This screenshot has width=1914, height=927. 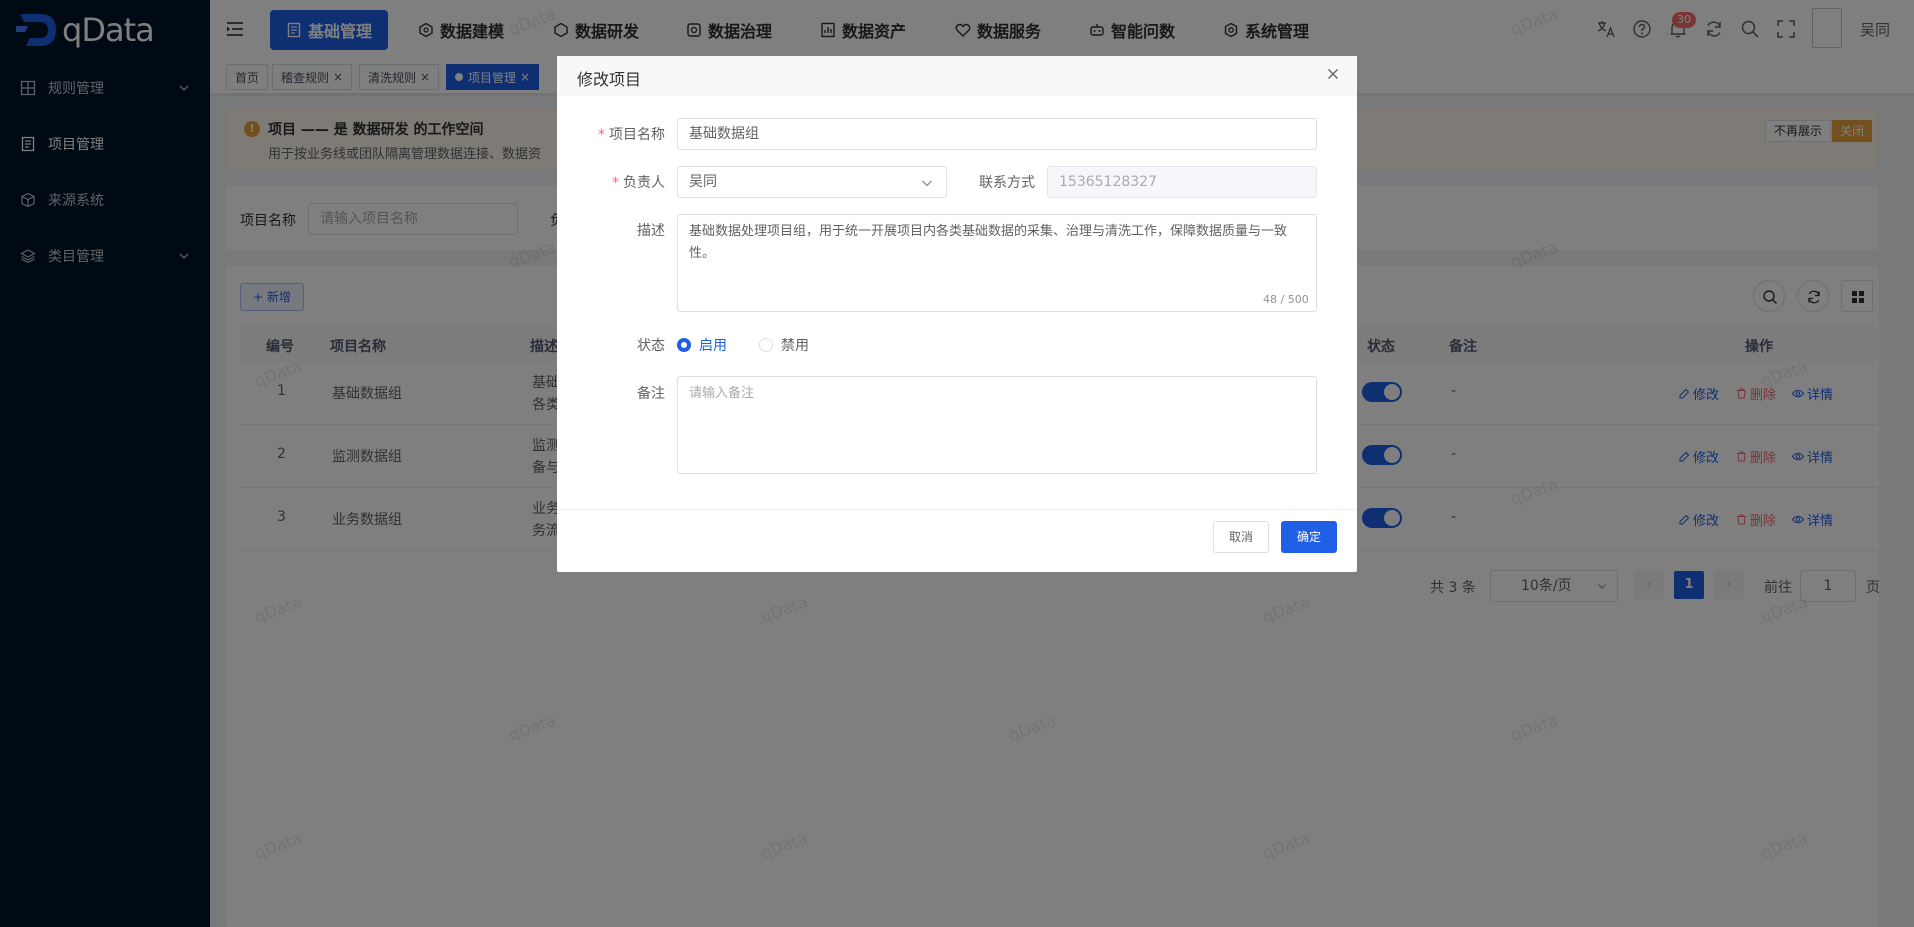 I want to click on project-name-input: 基础数据组, so click(x=997, y=134).